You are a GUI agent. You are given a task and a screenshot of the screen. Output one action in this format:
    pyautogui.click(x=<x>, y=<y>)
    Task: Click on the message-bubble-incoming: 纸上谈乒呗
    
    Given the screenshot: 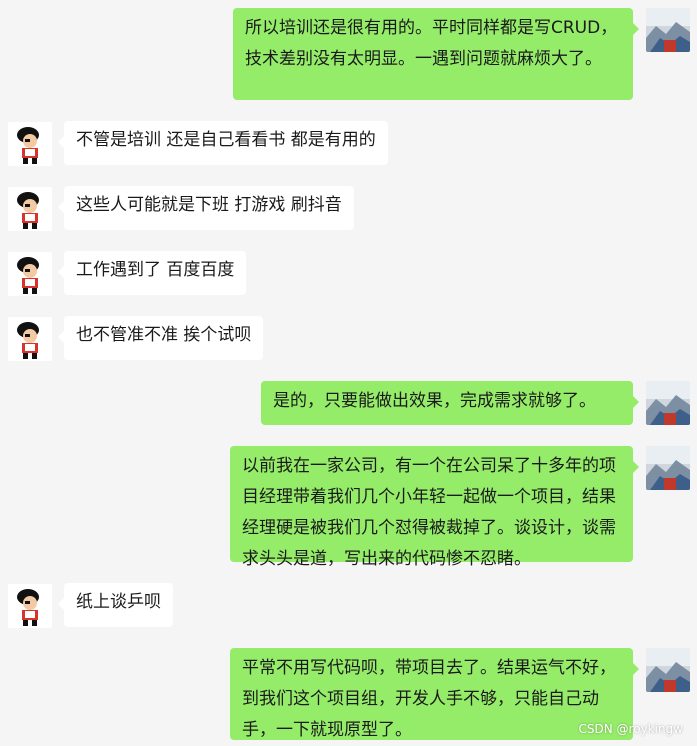 What is the action you would take?
    pyautogui.click(x=115, y=605)
    